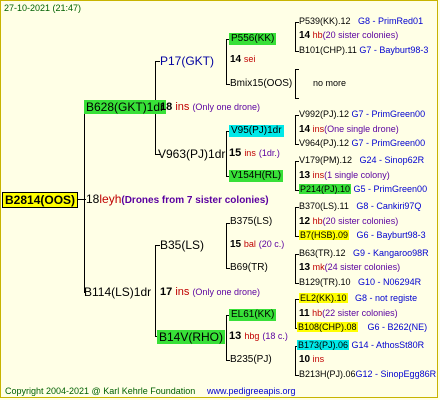 This screenshot has width=440, height=400. What do you see at coordinates (191, 154) in the screenshot?
I see `g2-queen: V963(PJ)1dr` at bounding box center [191, 154].